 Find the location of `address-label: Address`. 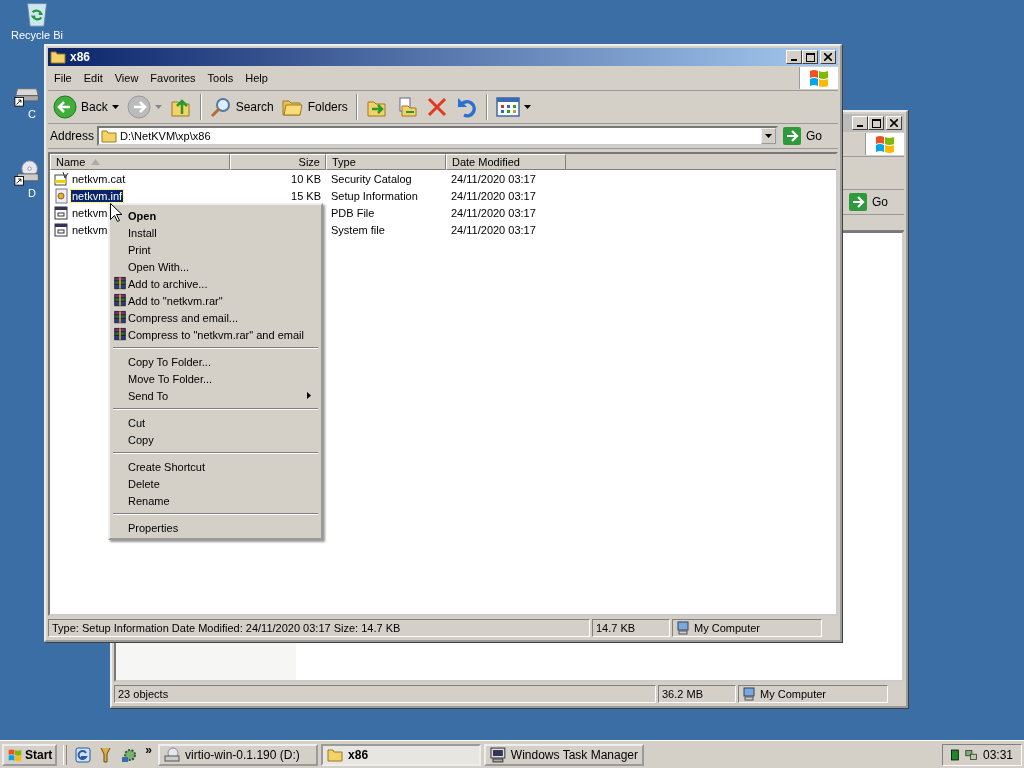

address-label: Address is located at coordinates (72, 136).